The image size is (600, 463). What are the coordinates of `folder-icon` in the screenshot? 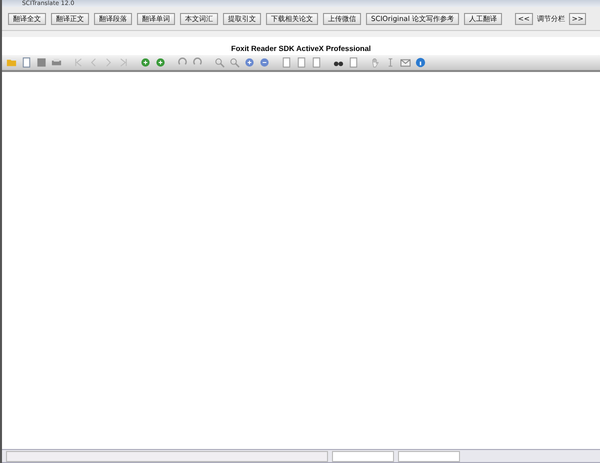 It's located at (11, 62).